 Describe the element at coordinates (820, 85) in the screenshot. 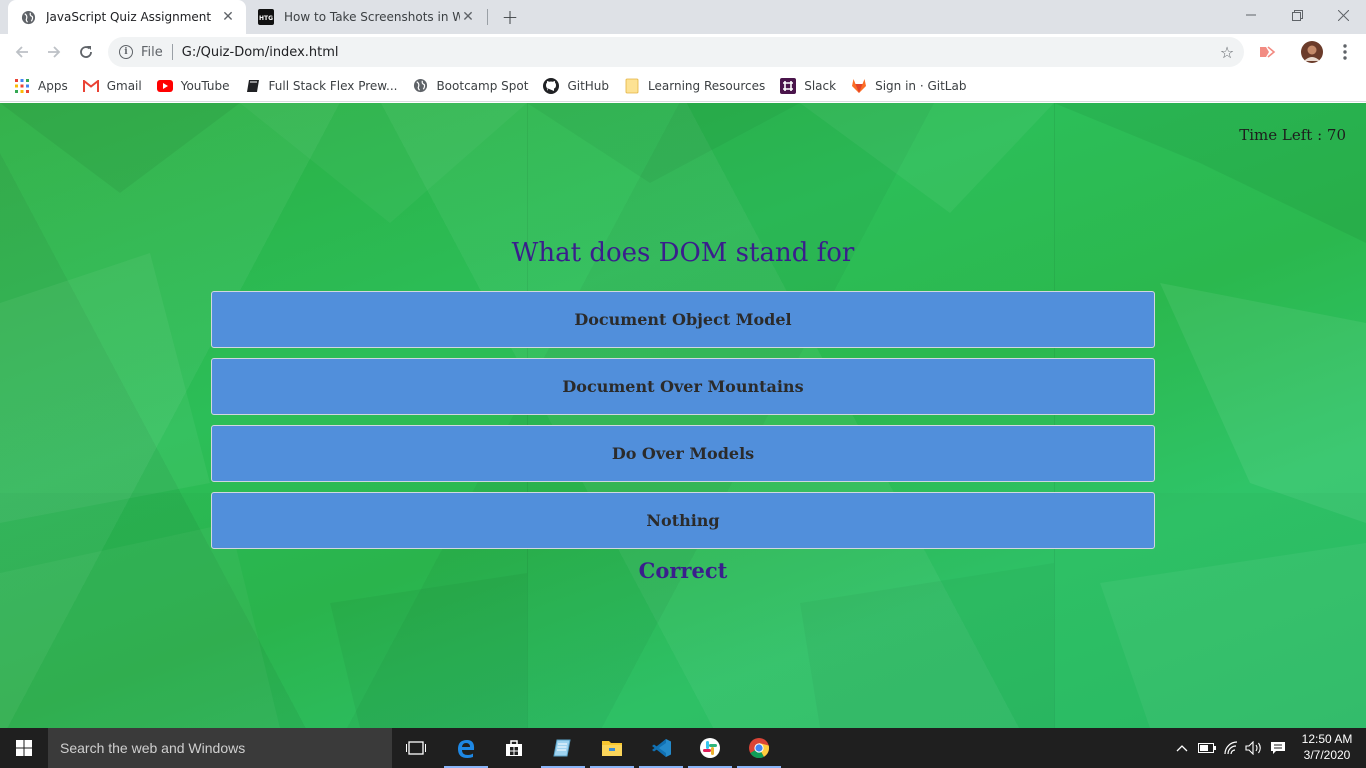

I see `bookmark-label: Slack` at that location.